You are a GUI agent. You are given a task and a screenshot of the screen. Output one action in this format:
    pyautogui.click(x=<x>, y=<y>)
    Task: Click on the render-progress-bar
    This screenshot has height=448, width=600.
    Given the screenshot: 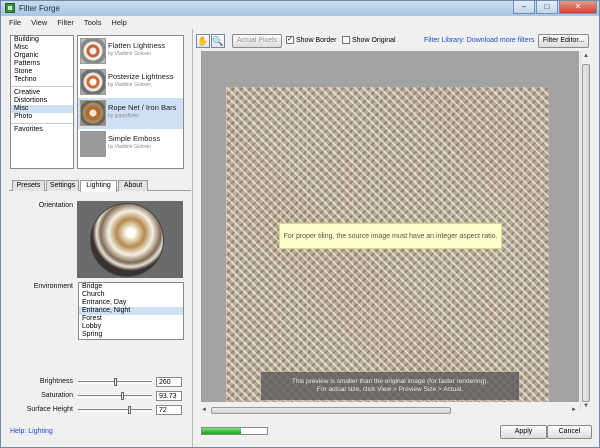 What is the action you would take?
    pyautogui.click(x=234, y=431)
    